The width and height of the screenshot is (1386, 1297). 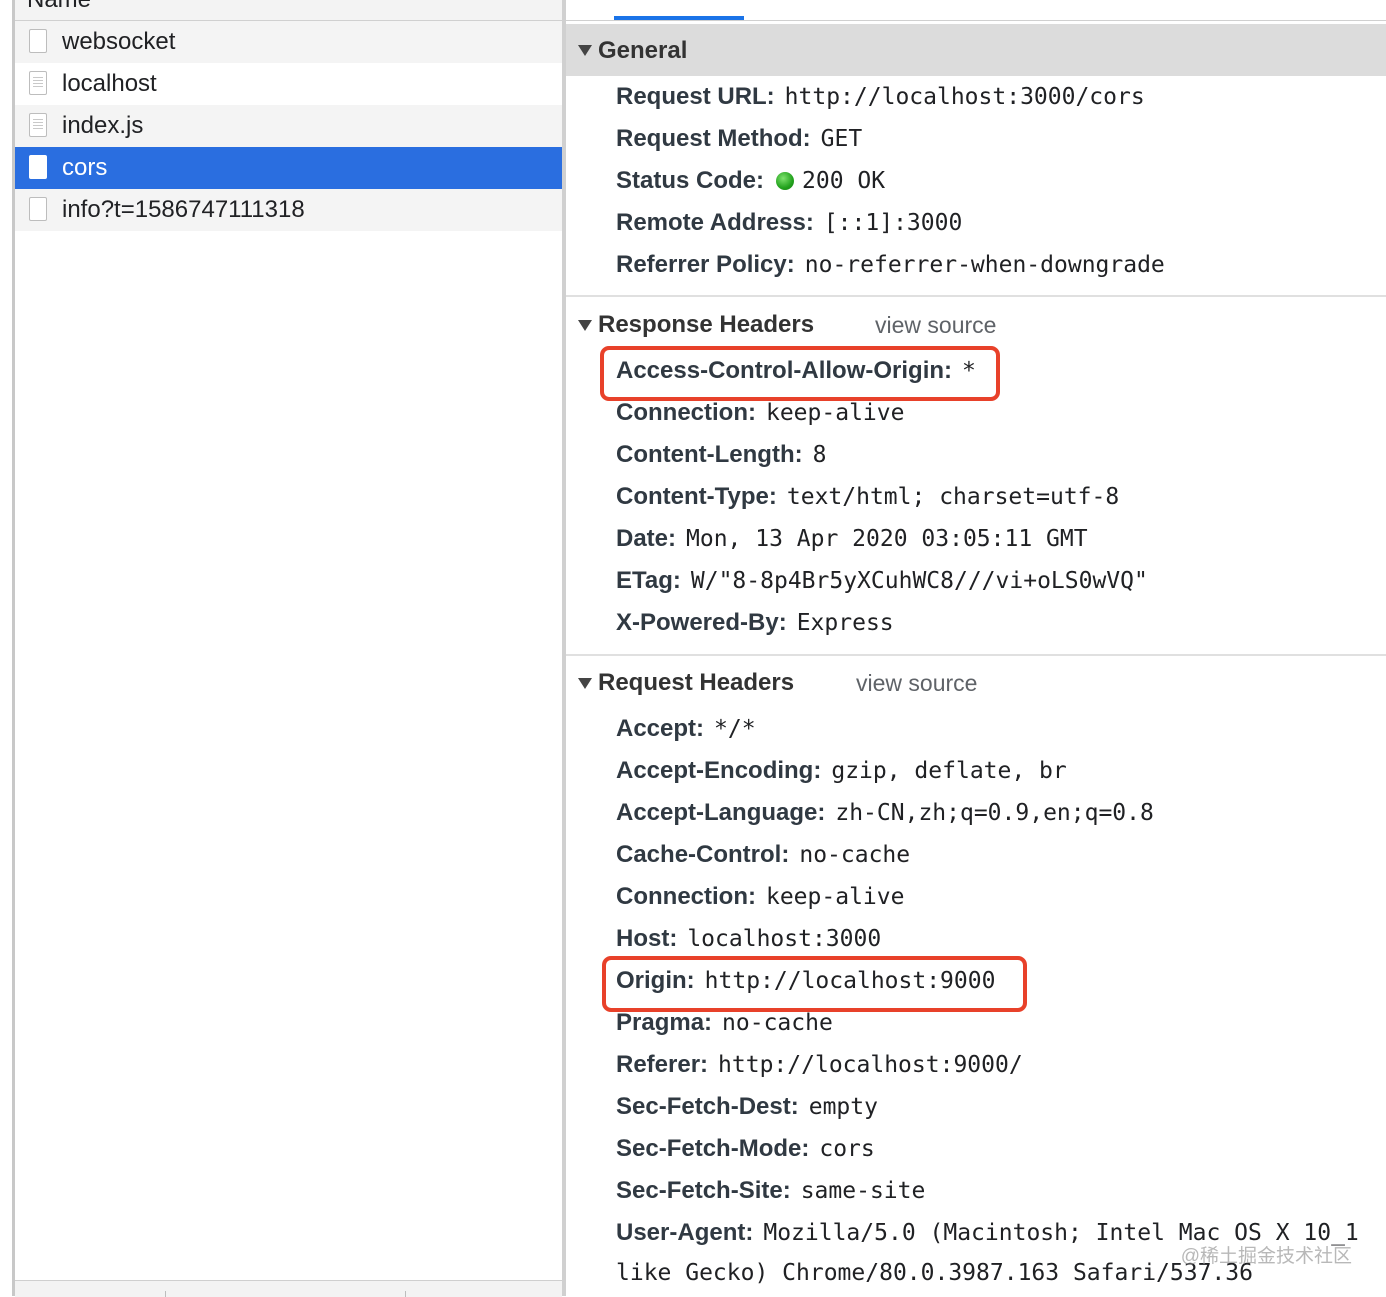 What do you see at coordinates (976, 10) in the screenshot?
I see `detail-tabs` at bounding box center [976, 10].